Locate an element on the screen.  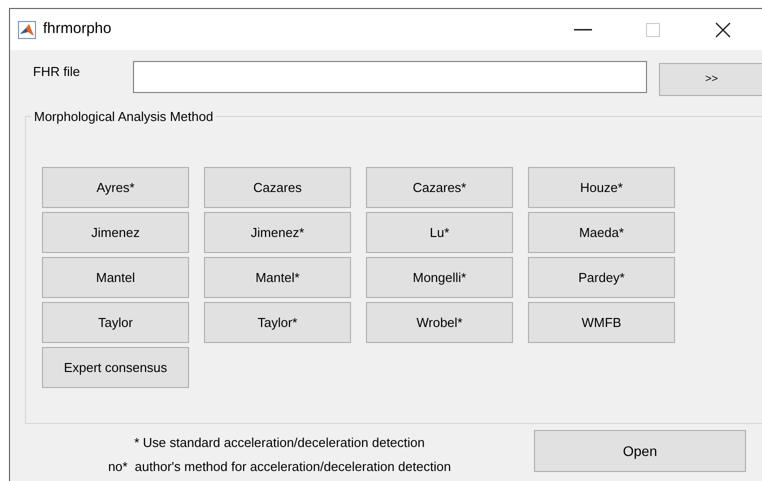
close-icon is located at coordinates (723, 30).